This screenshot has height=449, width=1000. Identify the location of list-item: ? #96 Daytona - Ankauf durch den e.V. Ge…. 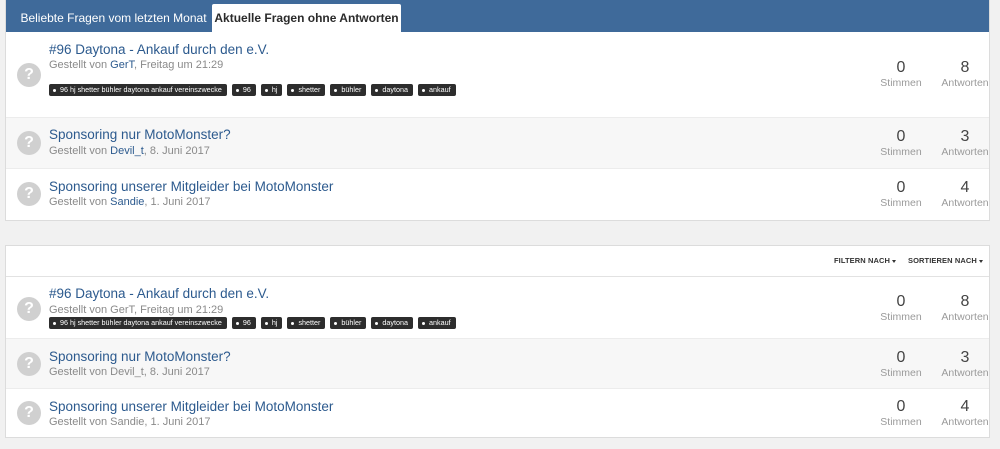
(497, 308).